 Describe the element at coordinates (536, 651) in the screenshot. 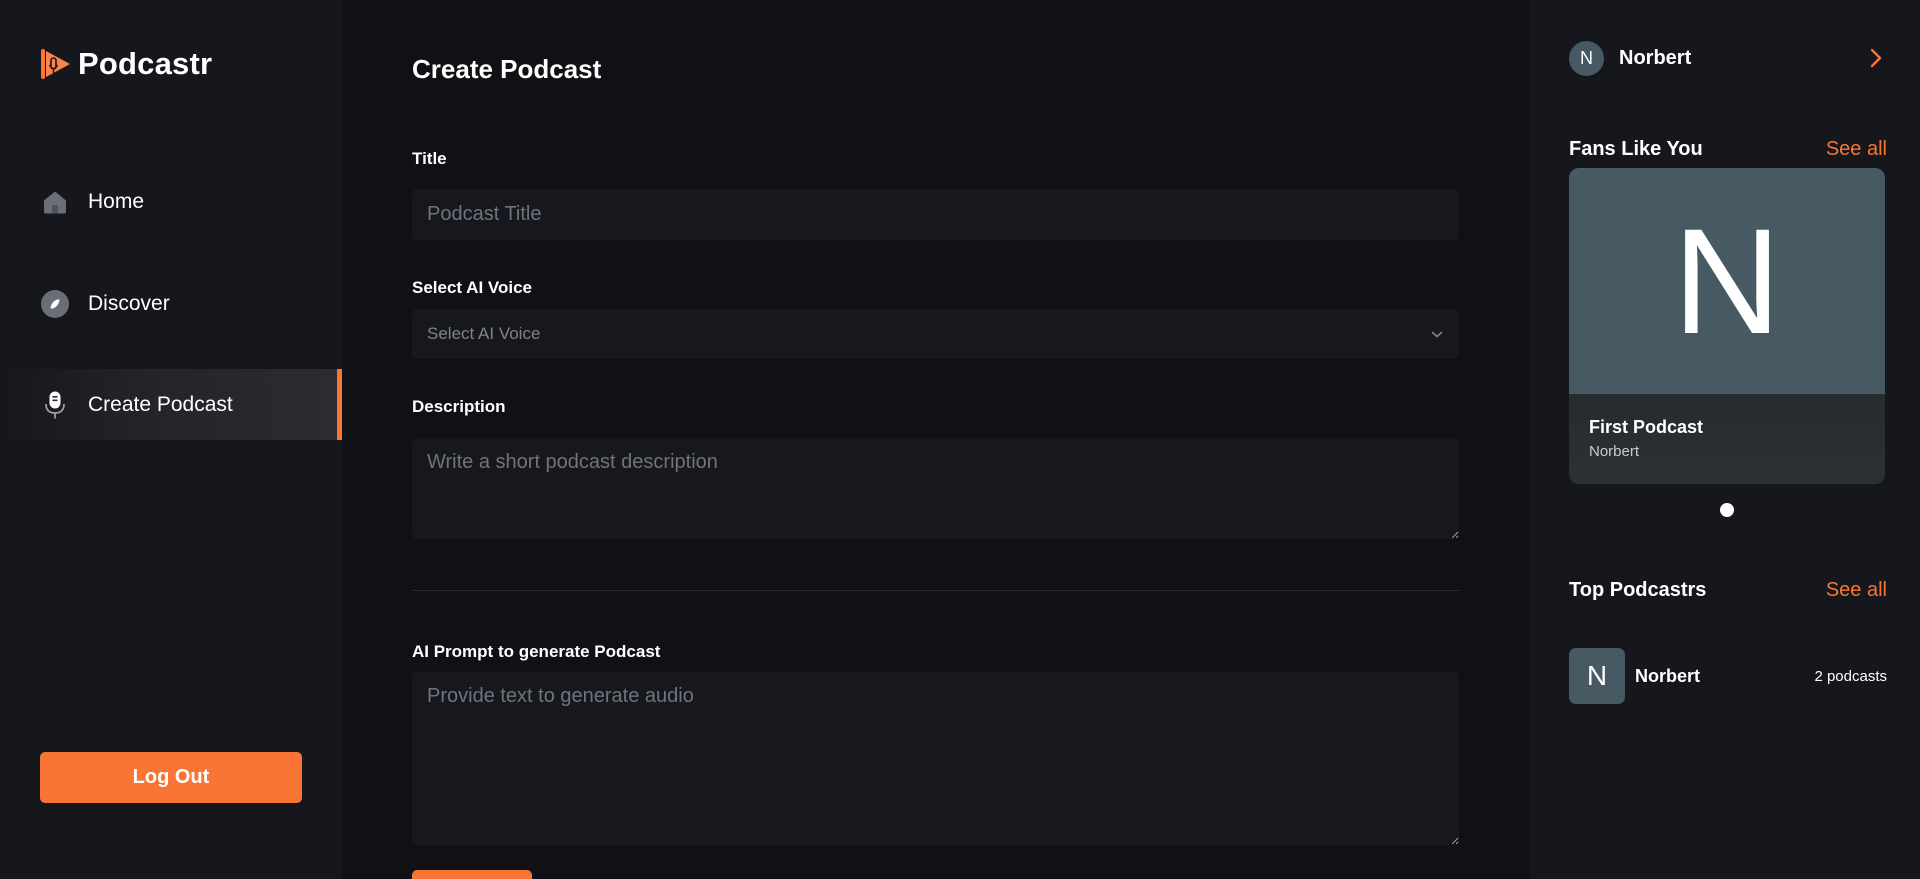

I see `ai-prompt-label: AI Prompt to generate Podcast` at that location.